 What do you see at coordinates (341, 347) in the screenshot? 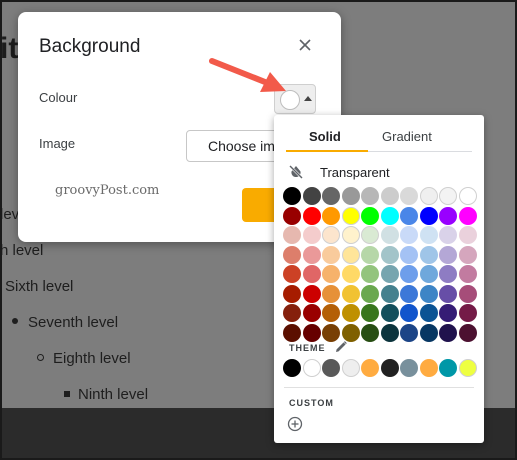
I see `pencil-icon` at bounding box center [341, 347].